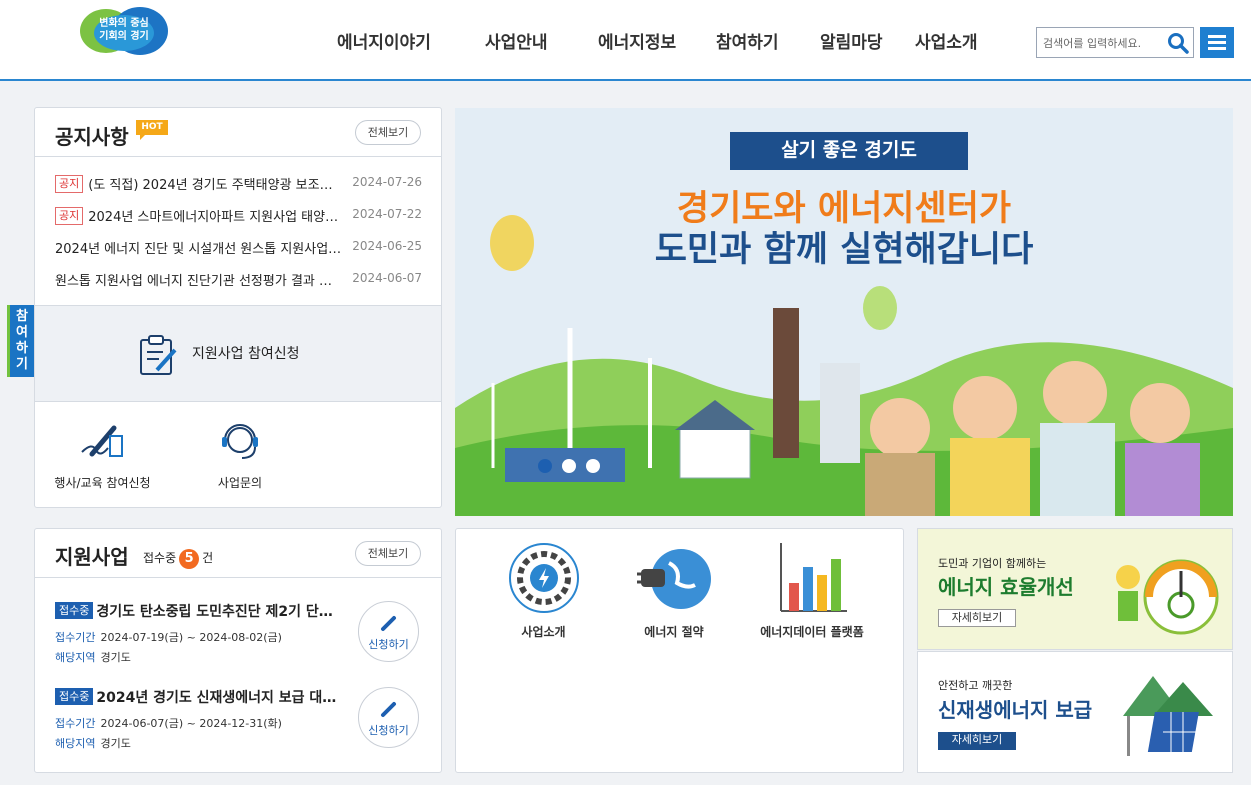 This screenshot has width=1251, height=785. What do you see at coordinates (152, 130) in the screenshot?
I see `hot-badge: HOT` at bounding box center [152, 130].